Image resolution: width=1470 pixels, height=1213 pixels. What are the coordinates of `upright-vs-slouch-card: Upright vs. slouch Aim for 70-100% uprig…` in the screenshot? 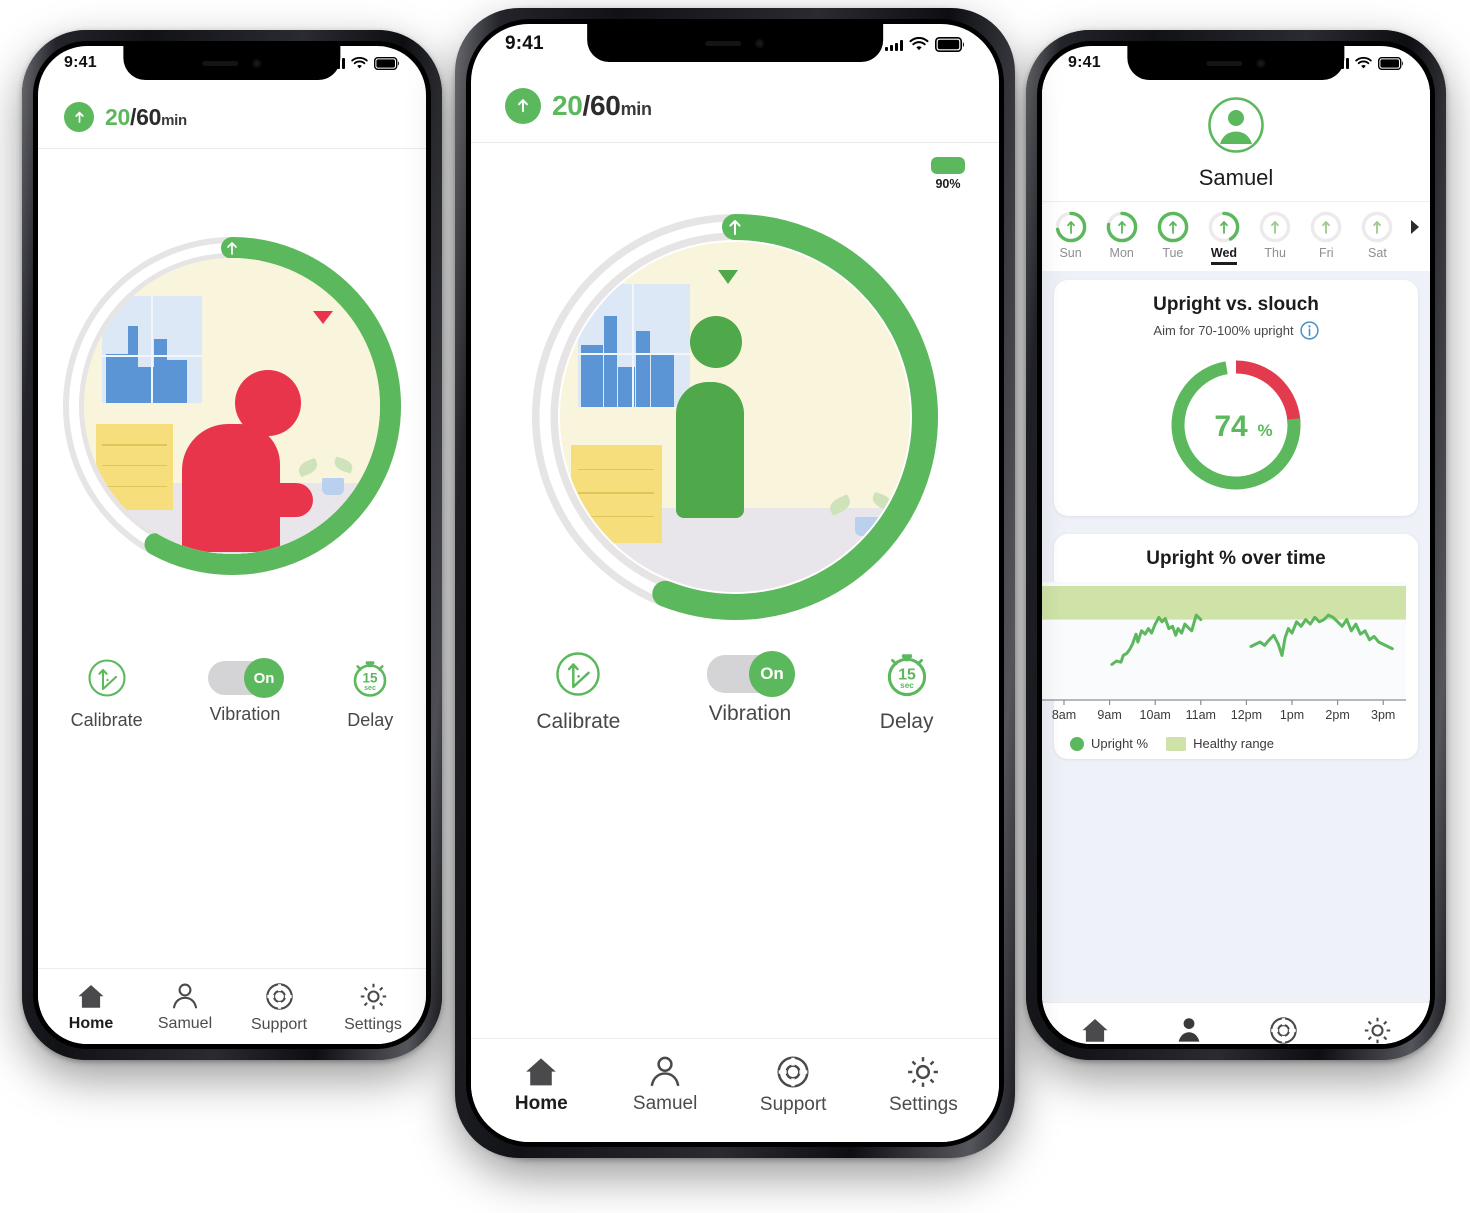 It's located at (1236, 398).